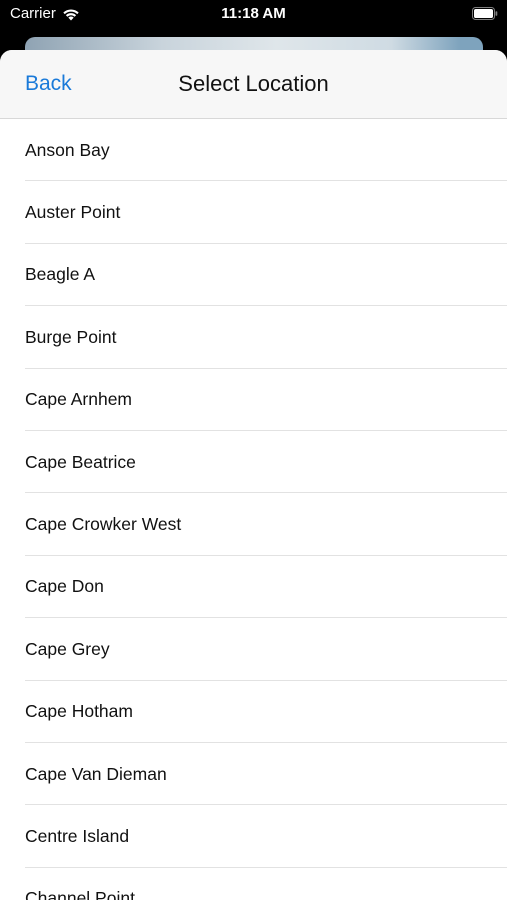  Describe the element at coordinates (253, 649) in the screenshot. I see `list-item: Cape Grey` at that location.